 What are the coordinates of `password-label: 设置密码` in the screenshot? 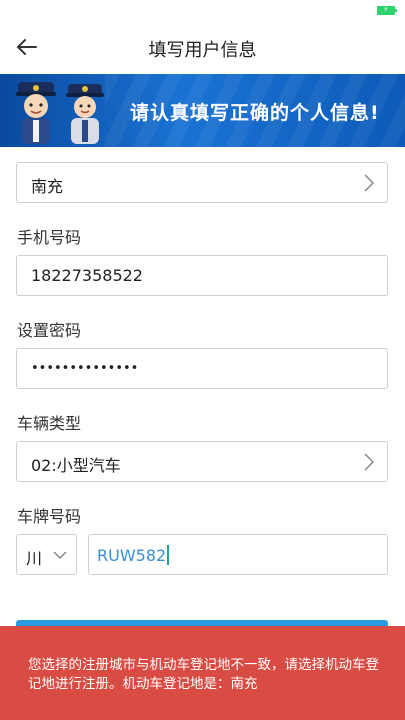 It's located at (49, 330).